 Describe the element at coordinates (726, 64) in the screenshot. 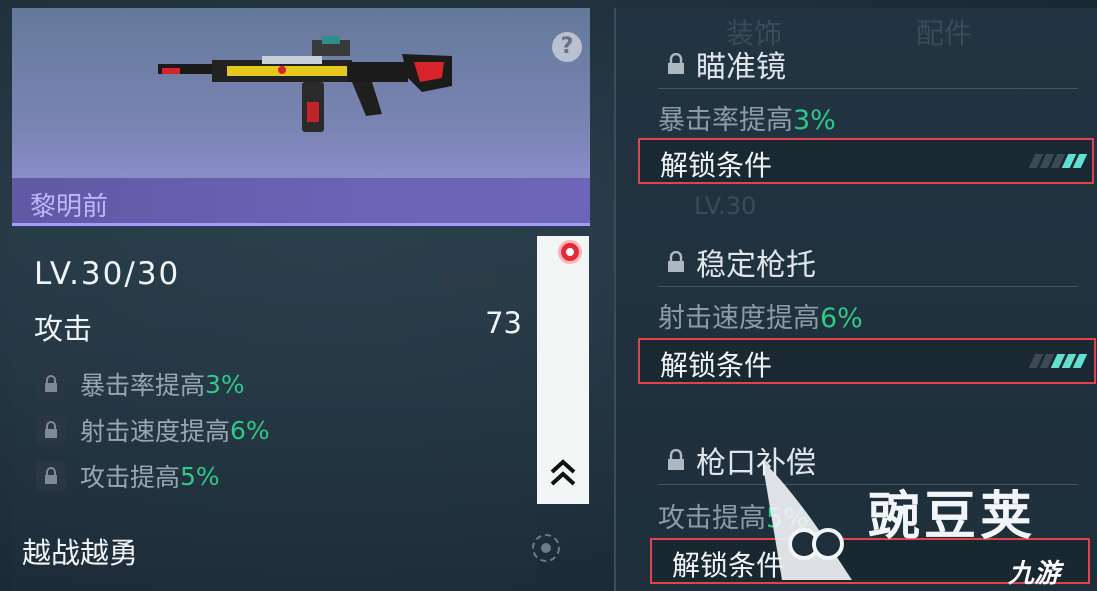

I see `attachment-title: 瞄准镜` at that location.